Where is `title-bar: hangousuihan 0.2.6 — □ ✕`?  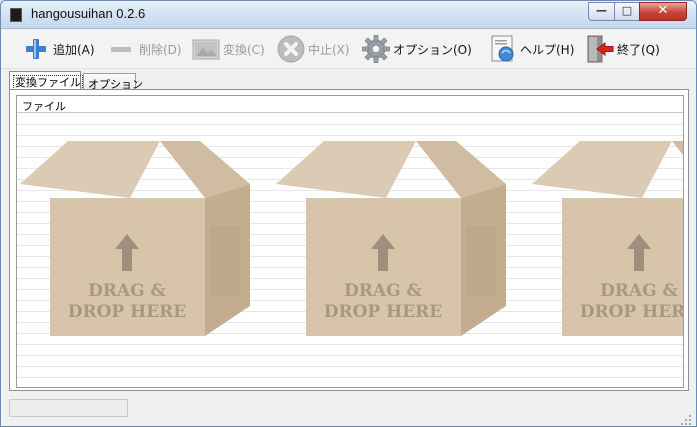
title-bar: hangousuihan 0.2.6 — □ ✕ is located at coordinates (348, 15).